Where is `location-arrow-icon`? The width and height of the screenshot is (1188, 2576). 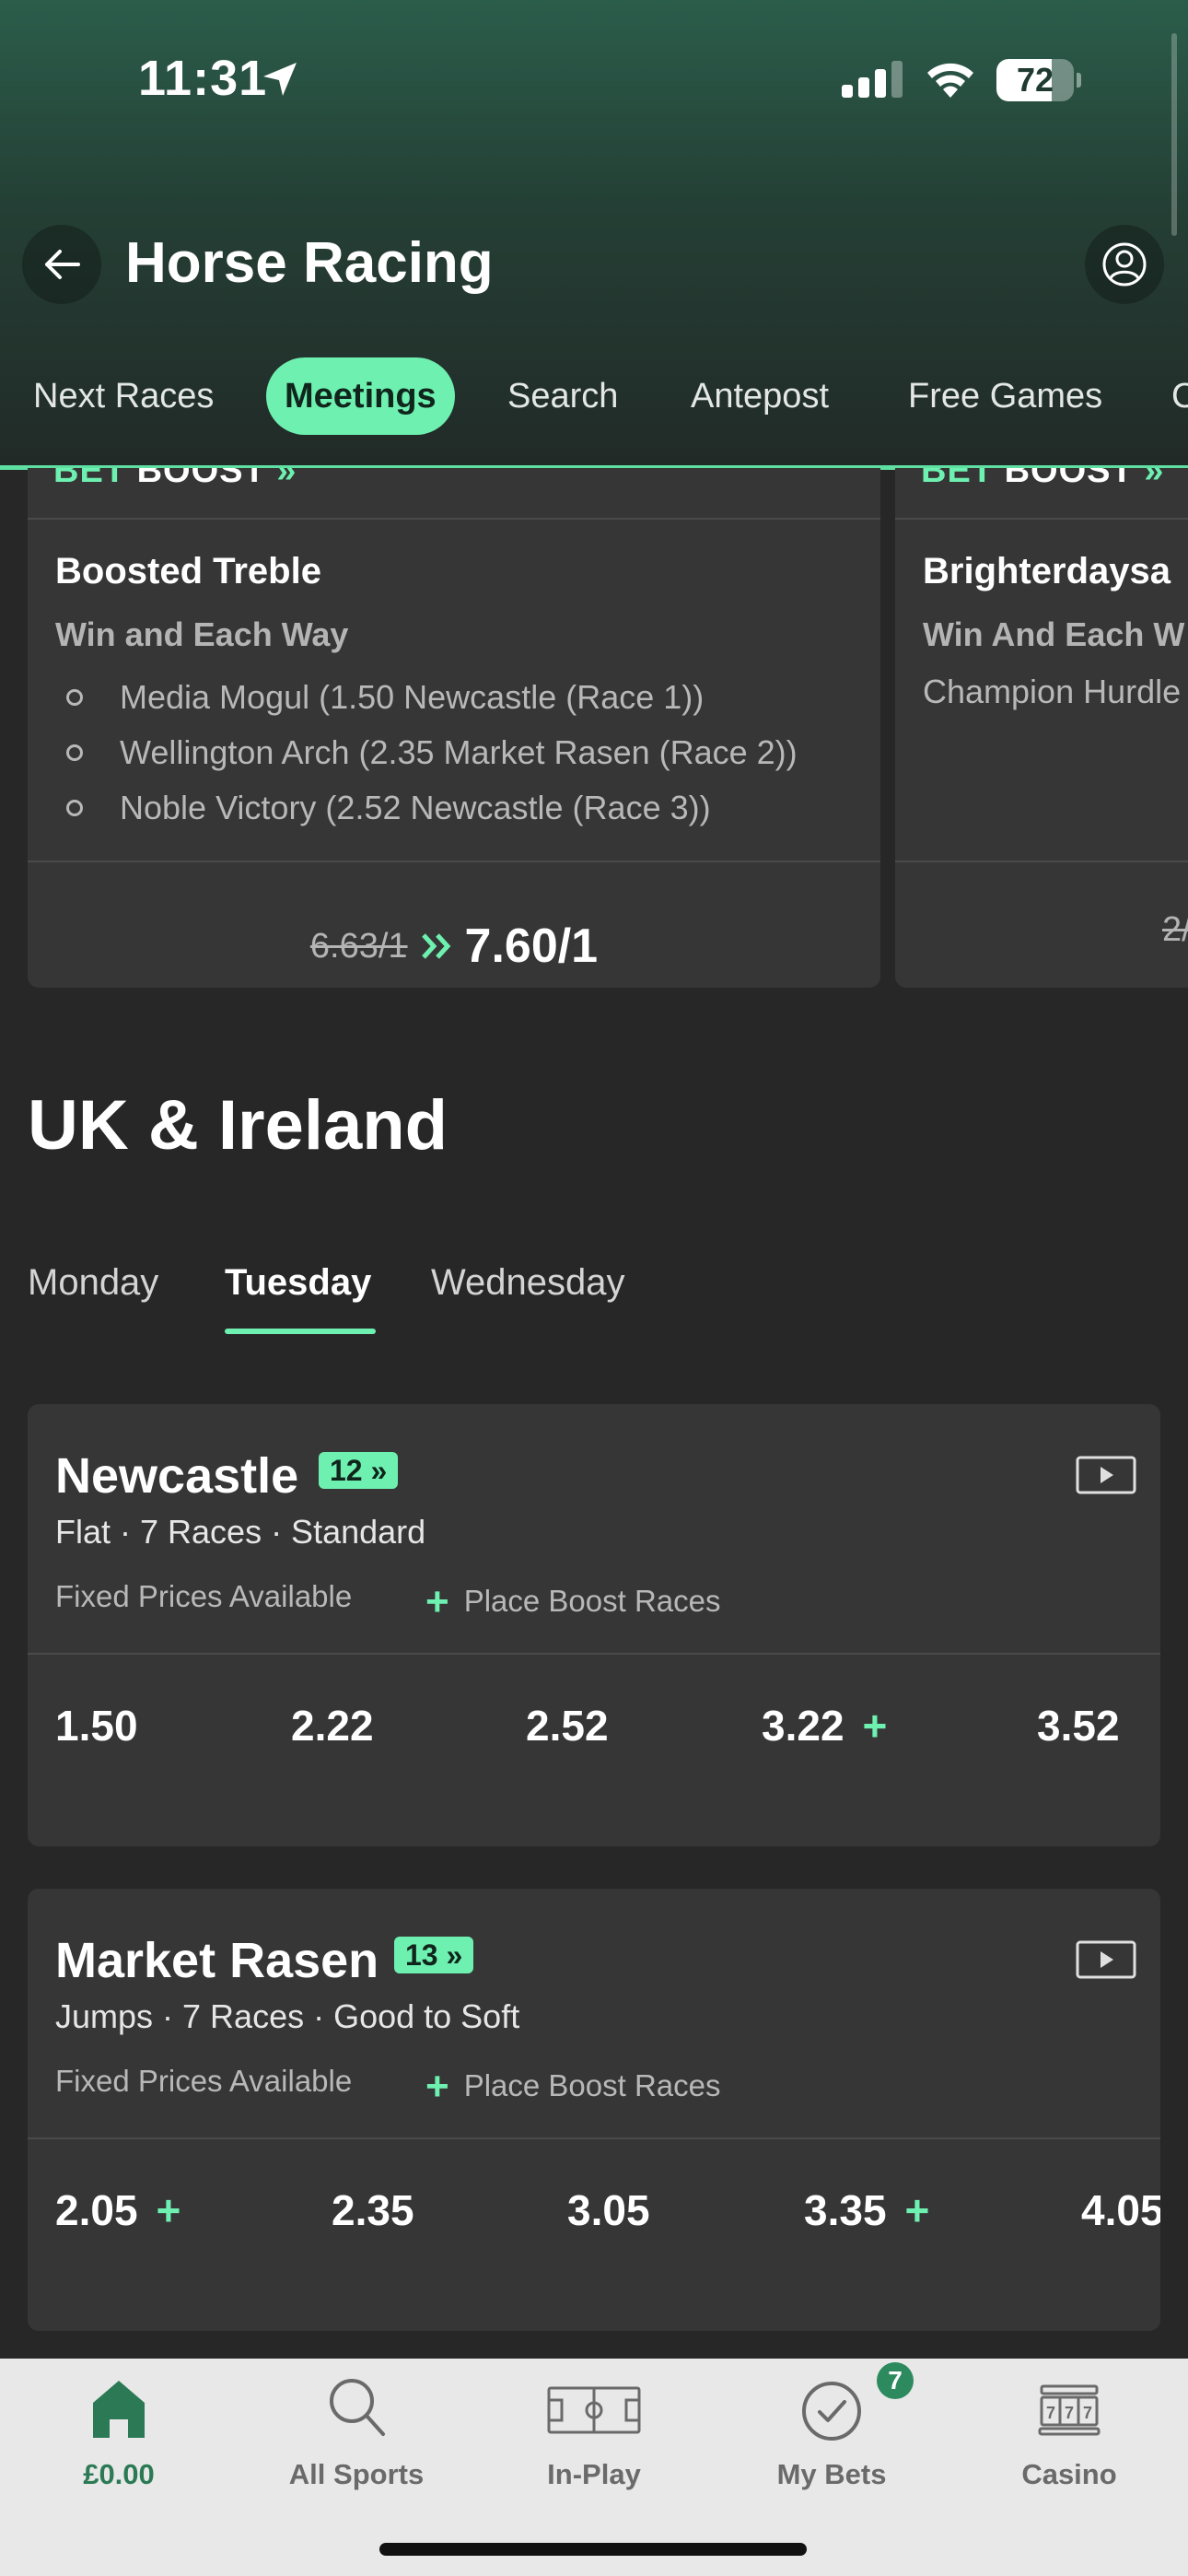 location-arrow-icon is located at coordinates (280, 79).